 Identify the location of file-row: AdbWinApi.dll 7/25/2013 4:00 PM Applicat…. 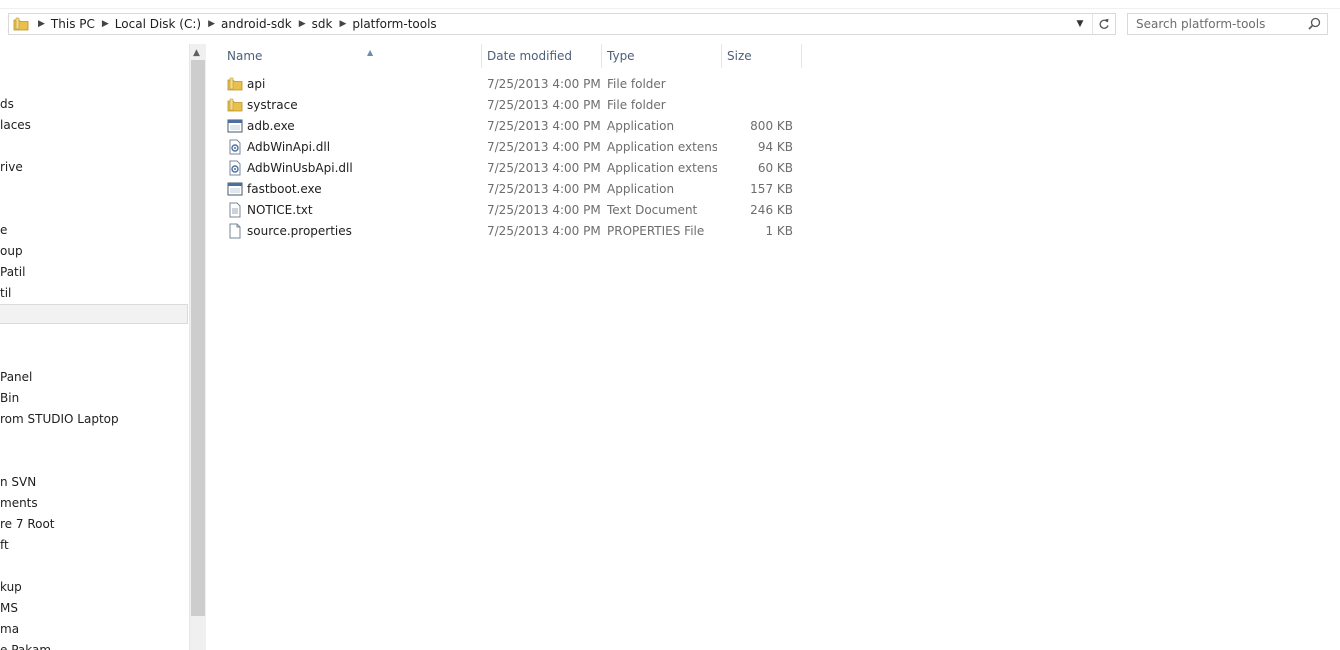
(510, 147).